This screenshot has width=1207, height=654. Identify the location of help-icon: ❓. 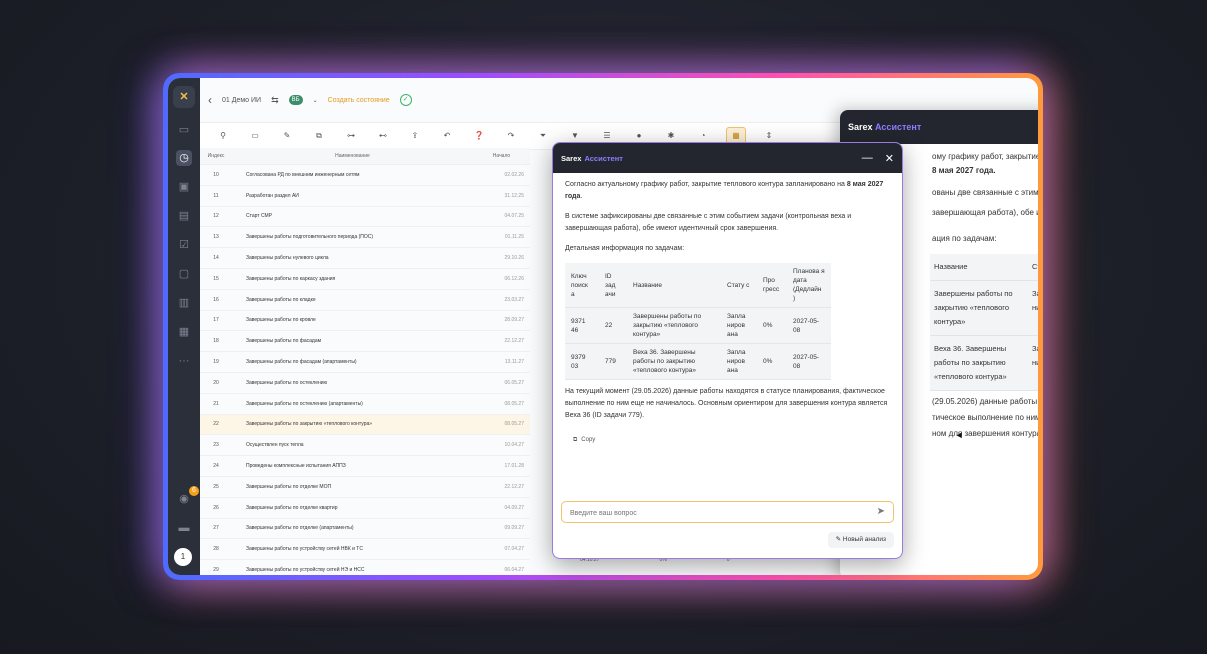
(479, 136).